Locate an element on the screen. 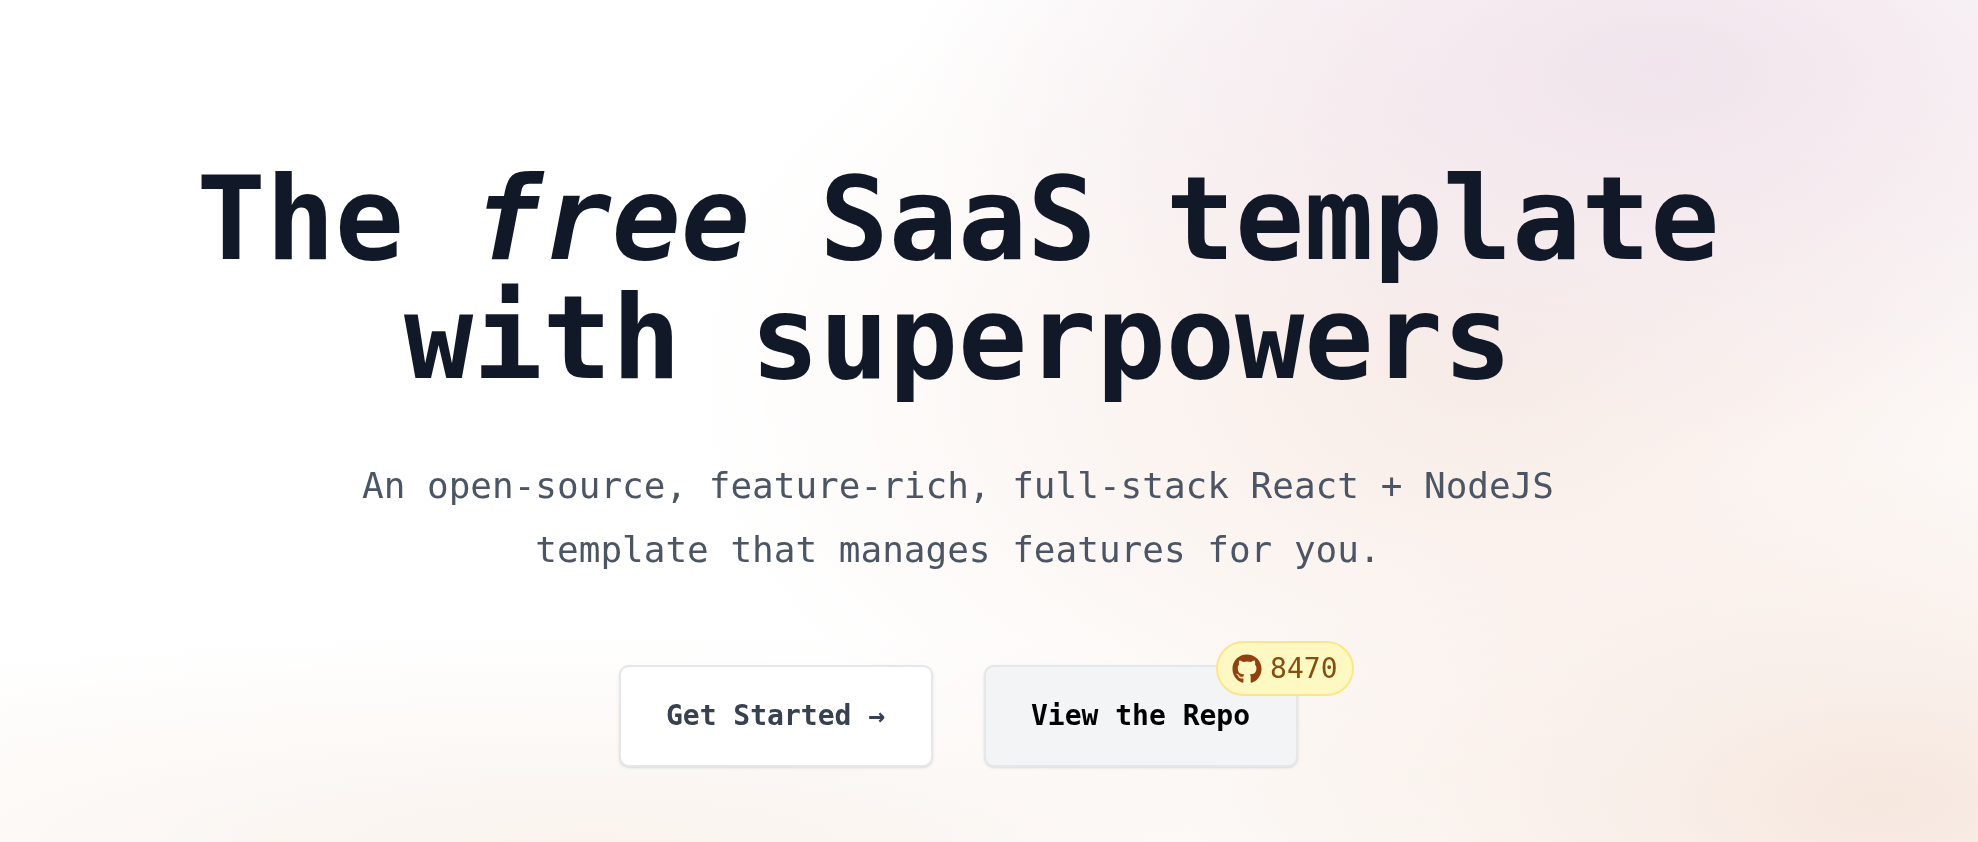 This screenshot has width=1978, height=842. star-count-badge: 8470 is located at coordinates (1285, 668).